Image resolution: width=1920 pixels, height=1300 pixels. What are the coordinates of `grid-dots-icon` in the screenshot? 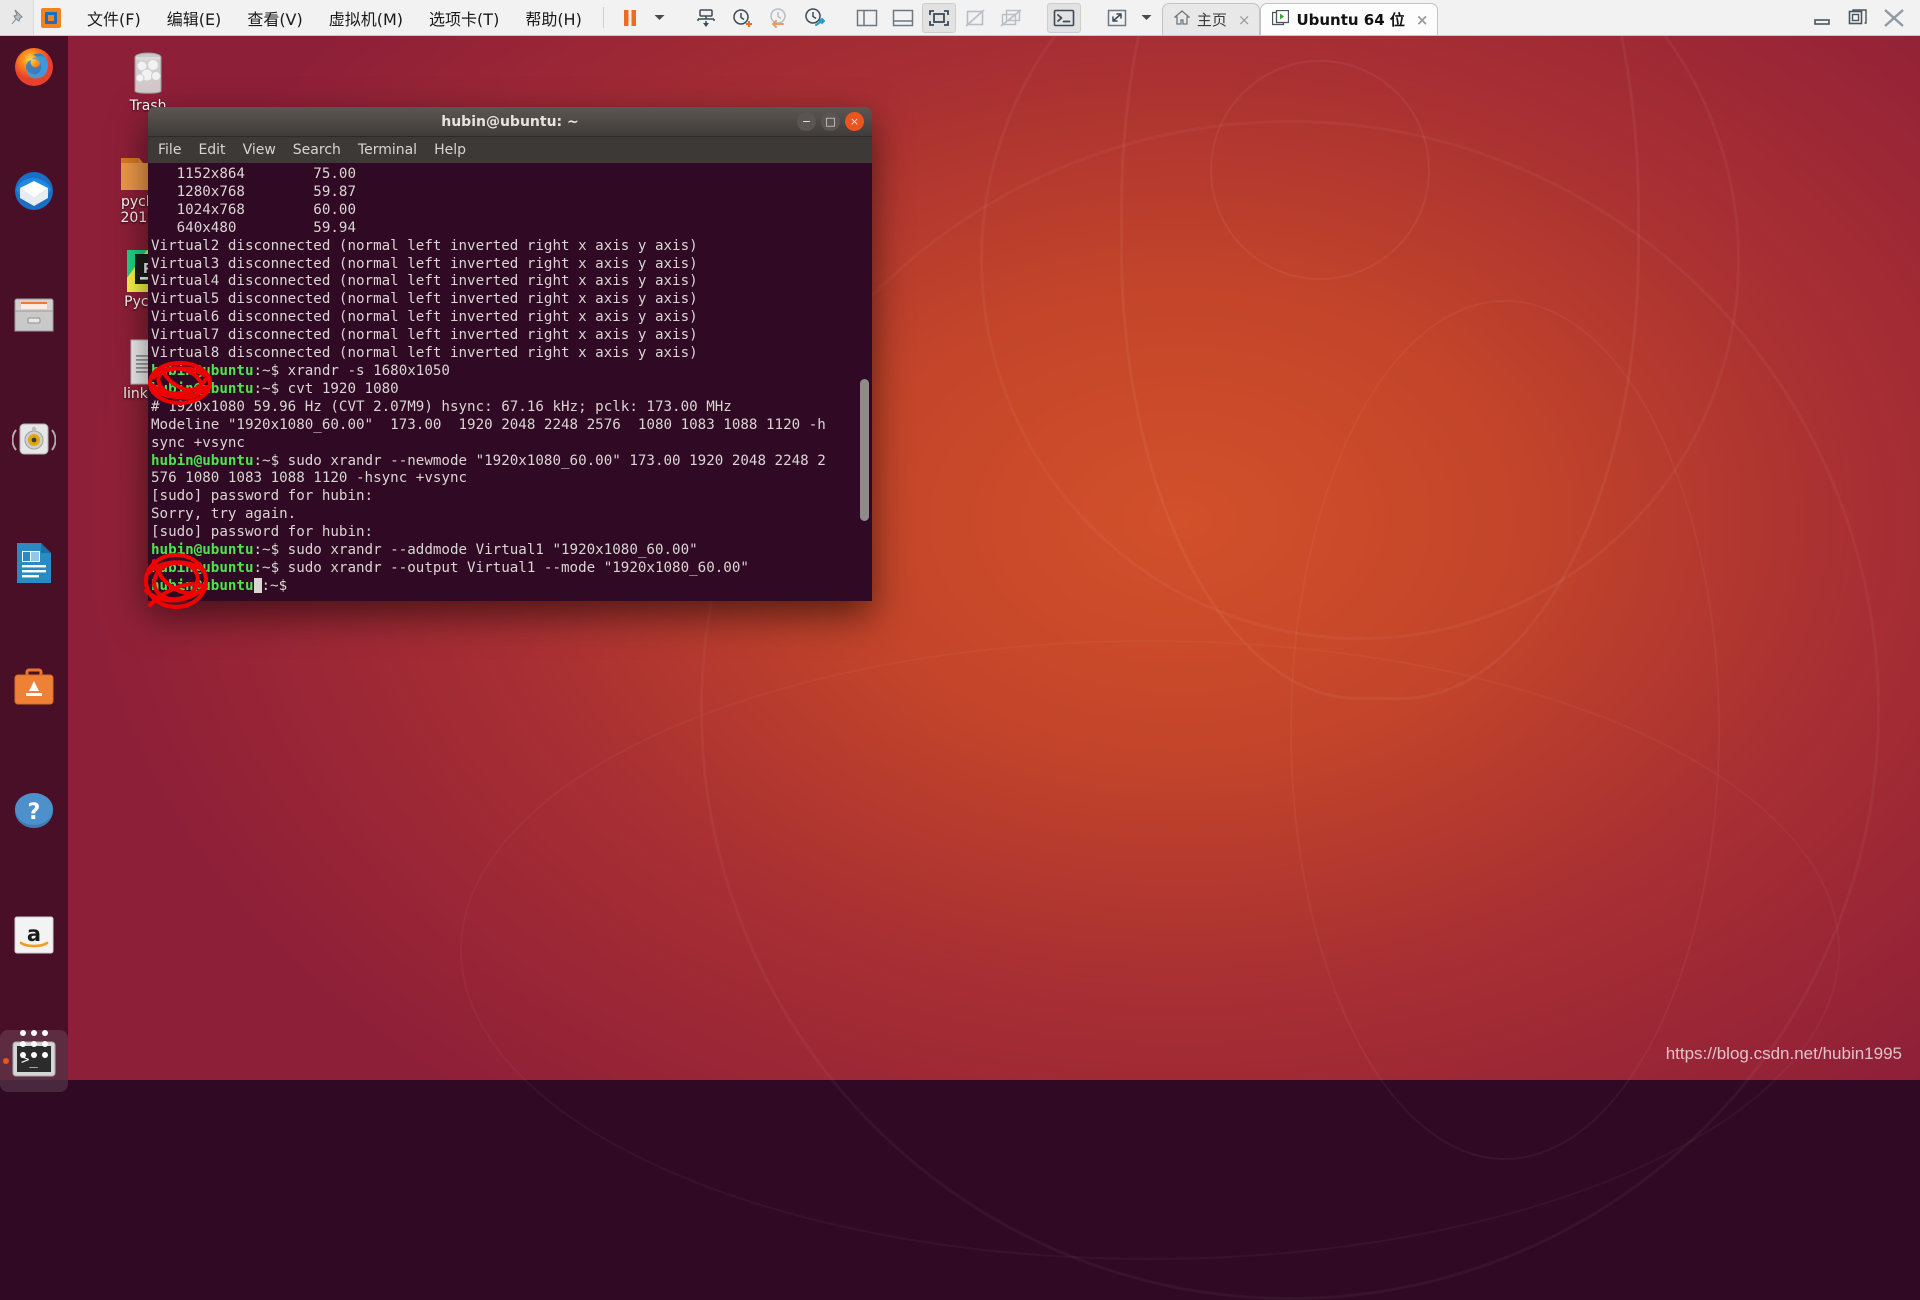 It's located at (34, 1044).